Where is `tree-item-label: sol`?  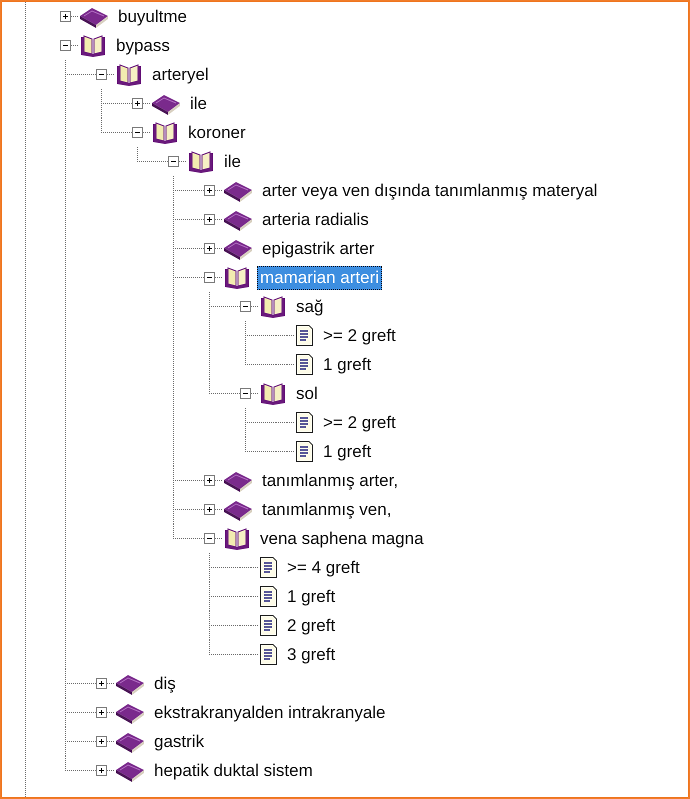
tree-item-label: sol is located at coordinates (307, 394).